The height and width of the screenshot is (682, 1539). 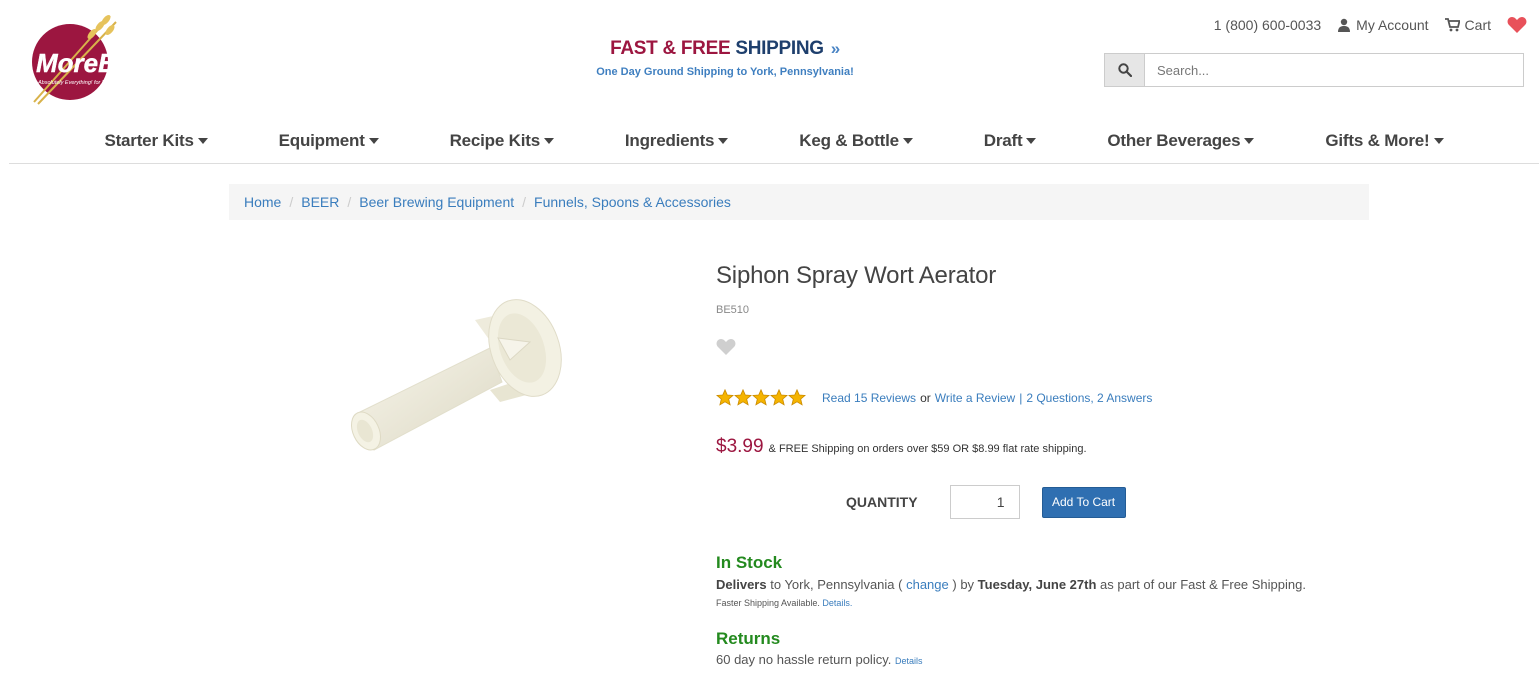 What do you see at coordinates (1267, 25) in the screenshot?
I see `phone-number: 1 (800) 600-0033` at bounding box center [1267, 25].